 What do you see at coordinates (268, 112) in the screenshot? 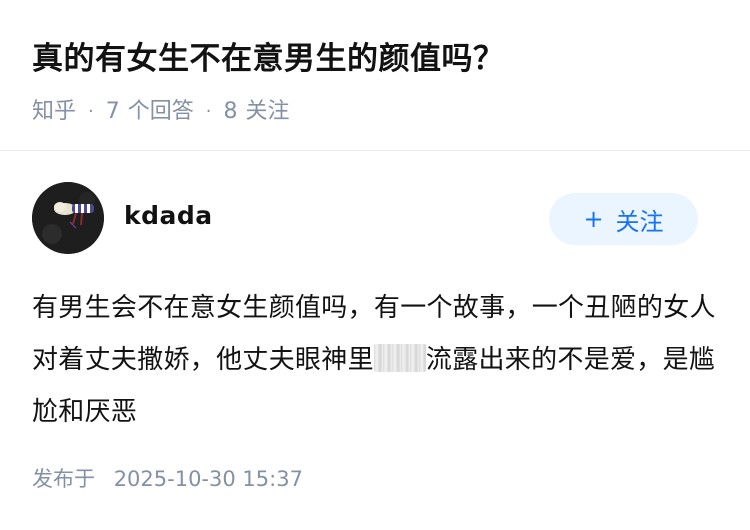
I see `follower-count-label: 关注` at bounding box center [268, 112].